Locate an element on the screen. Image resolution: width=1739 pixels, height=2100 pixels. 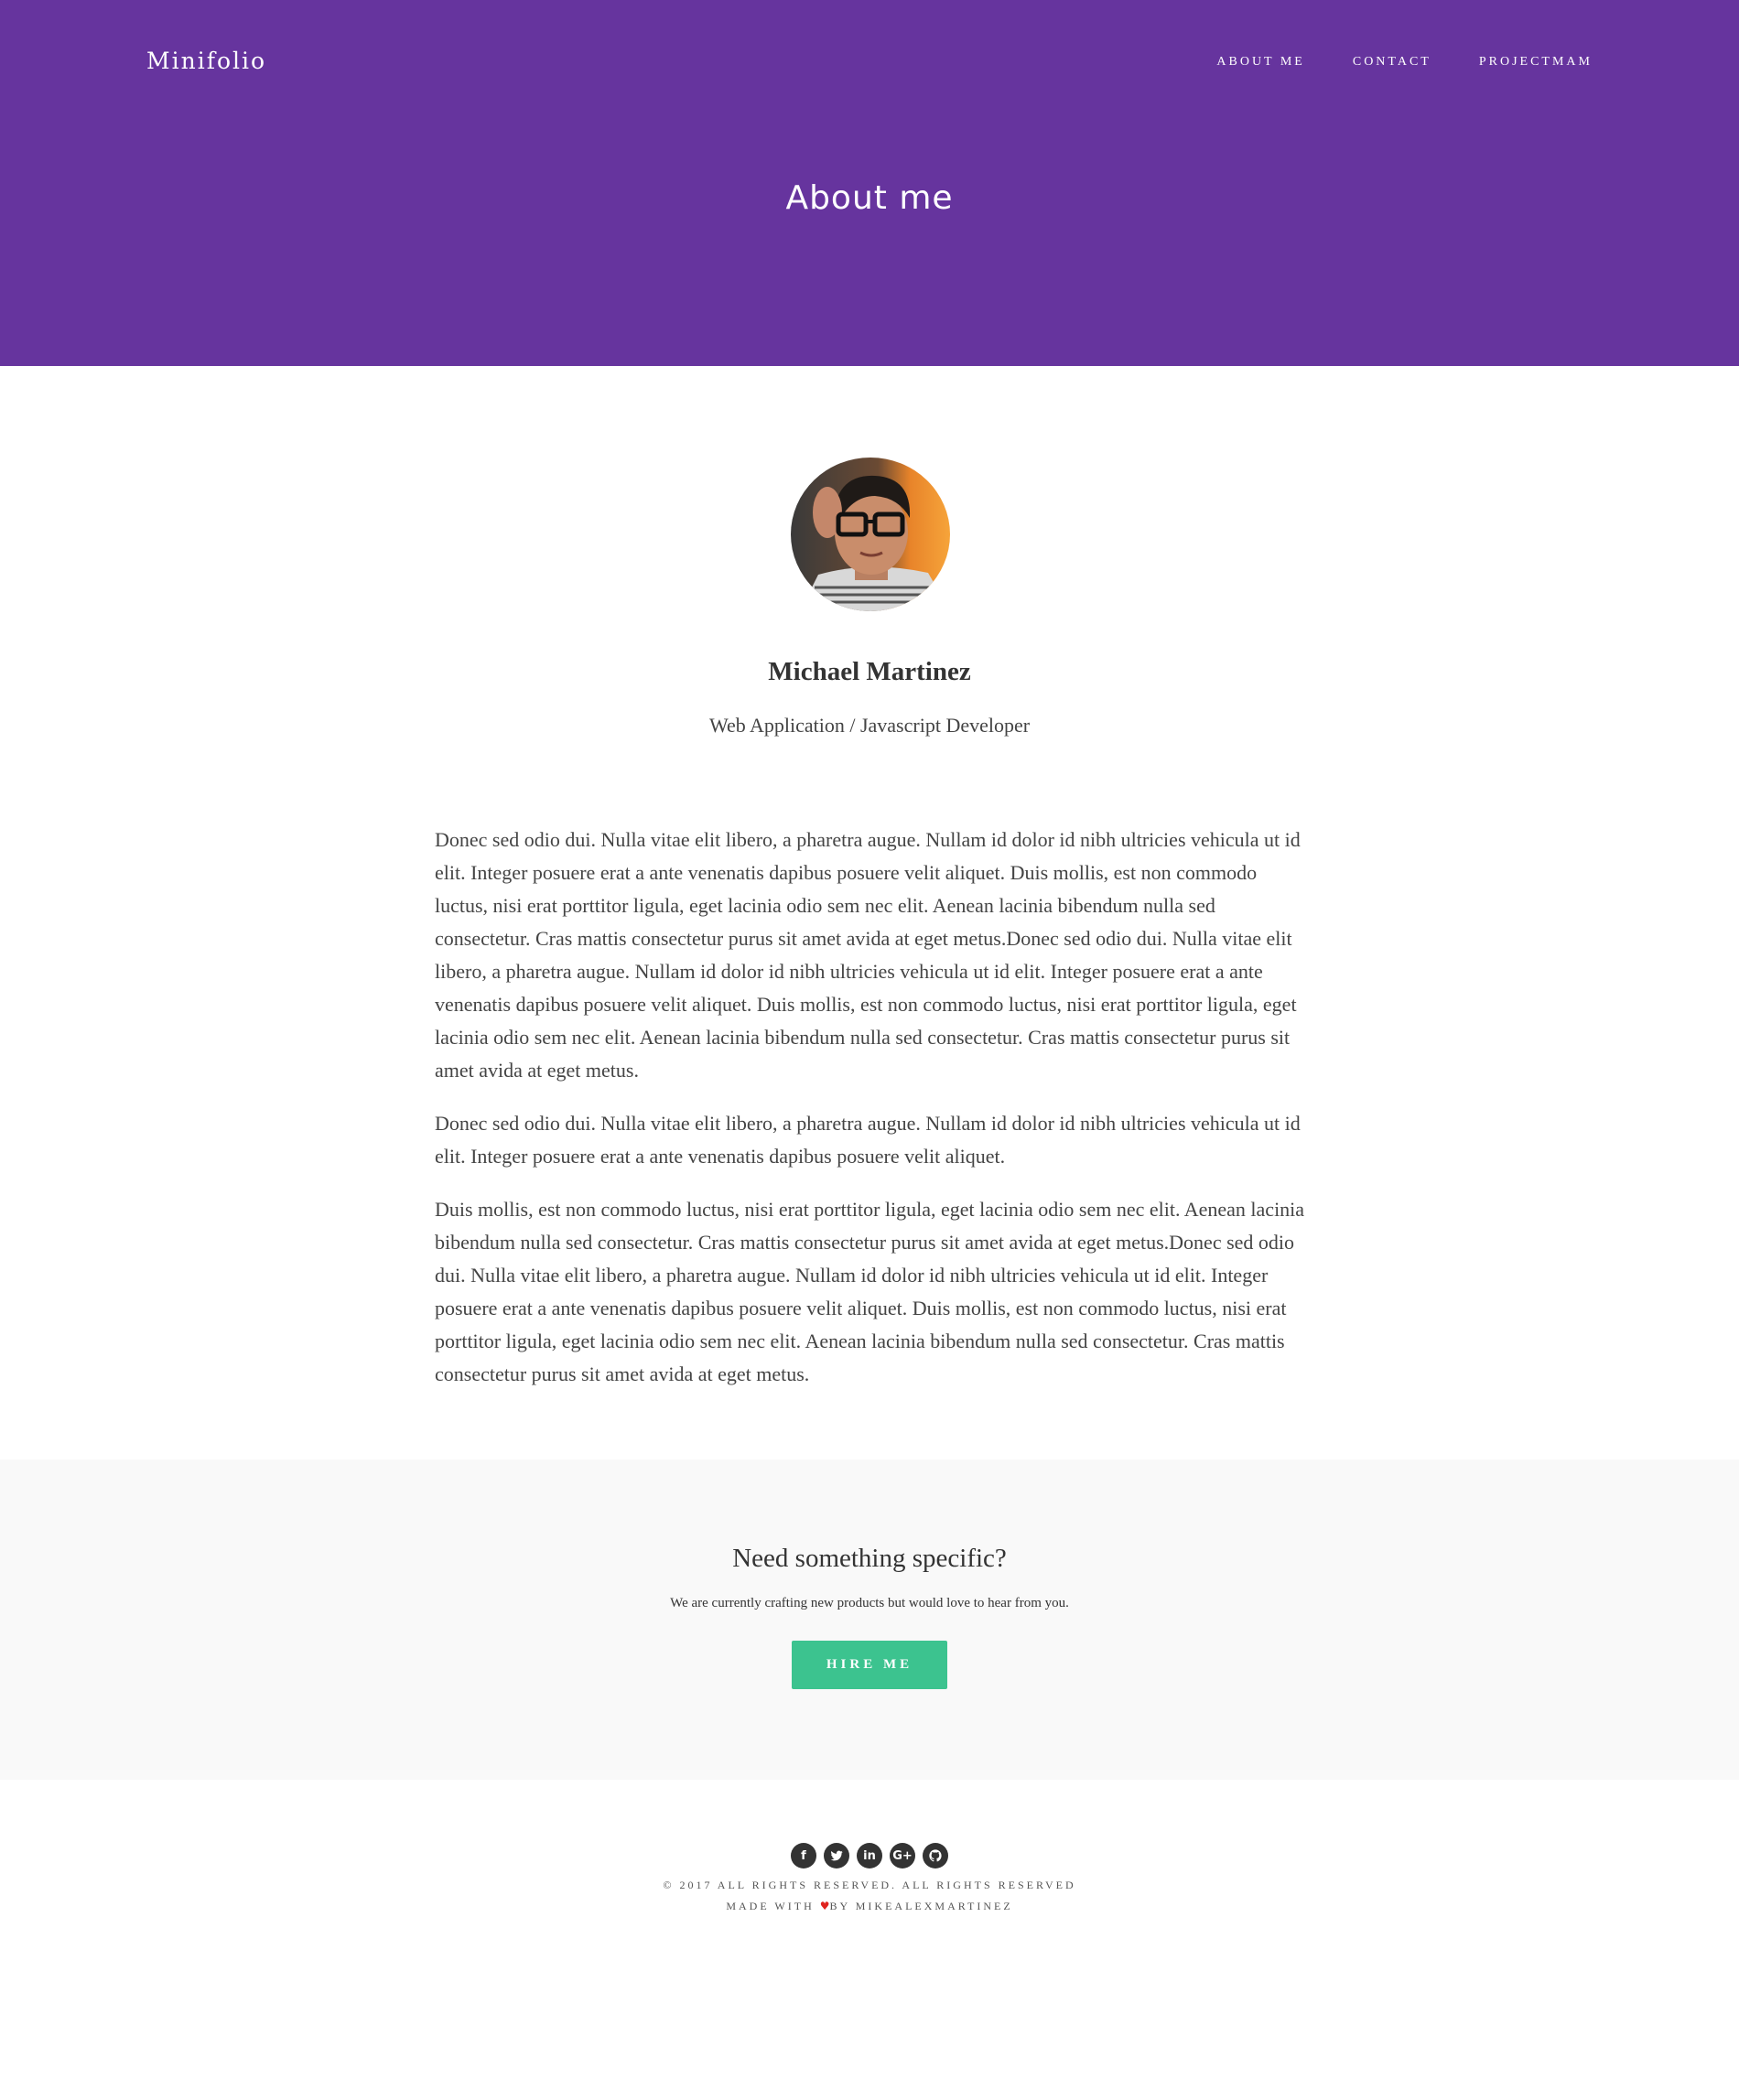
made-with-text: Made with ♥by mikealexmartinez is located at coordinates (869, 1906).